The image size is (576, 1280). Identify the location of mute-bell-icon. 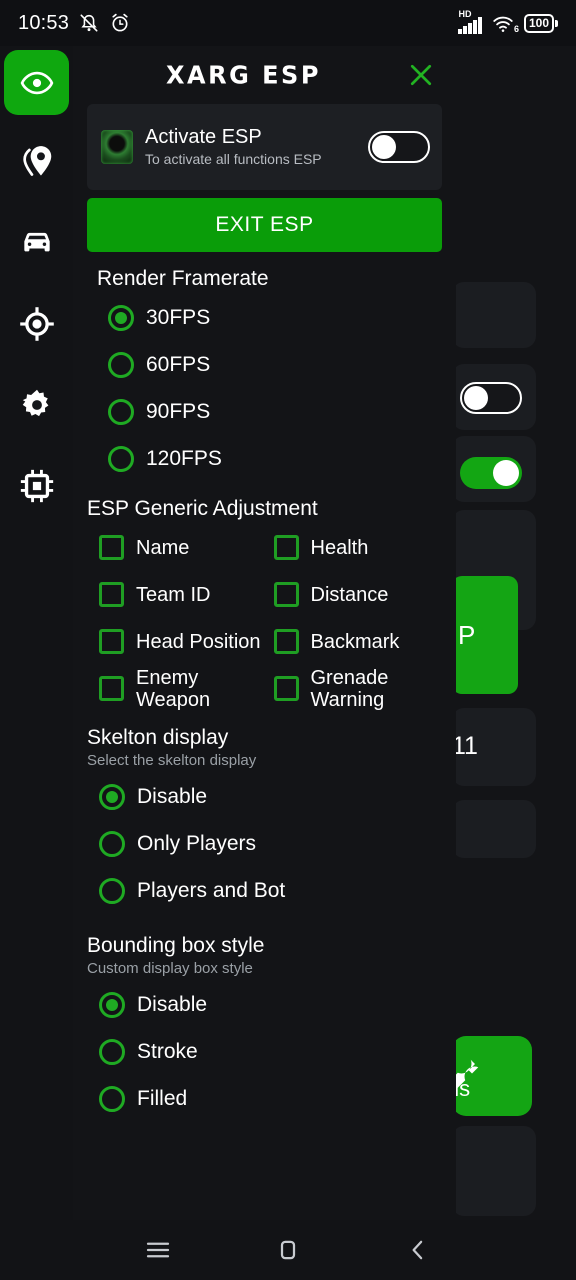
(89, 23).